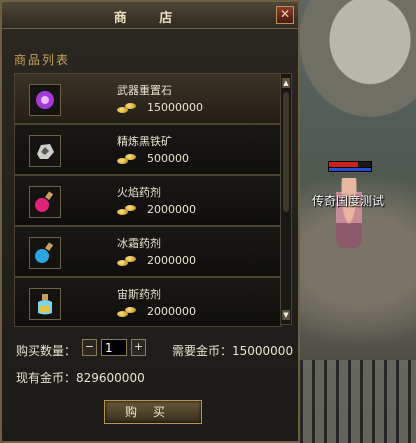 The width and height of the screenshot is (416, 443). Describe the element at coordinates (233, 351) in the screenshot. I see `required-gold: 需要金币：15000000` at that location.